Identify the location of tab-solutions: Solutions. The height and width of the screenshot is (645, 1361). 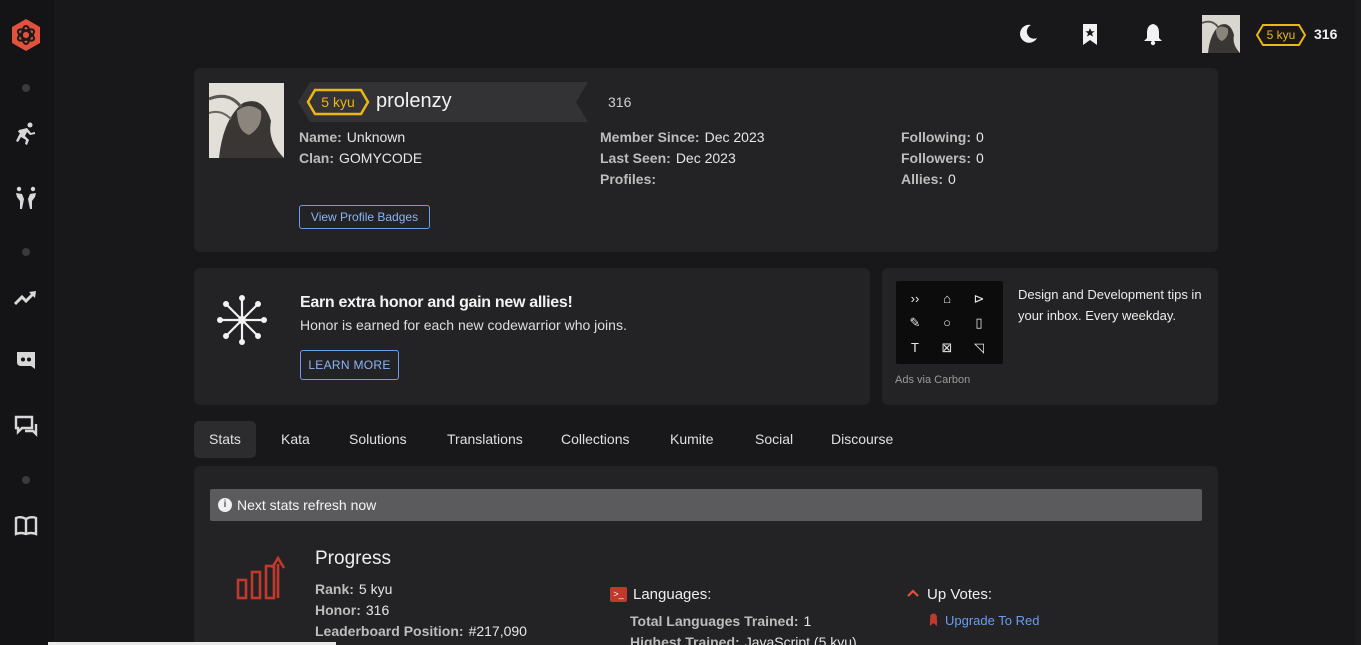
(378, 439).